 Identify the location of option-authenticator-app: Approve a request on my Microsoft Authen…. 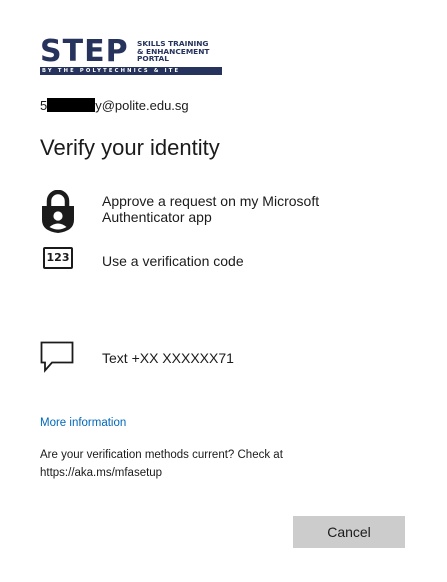
(225, 214).